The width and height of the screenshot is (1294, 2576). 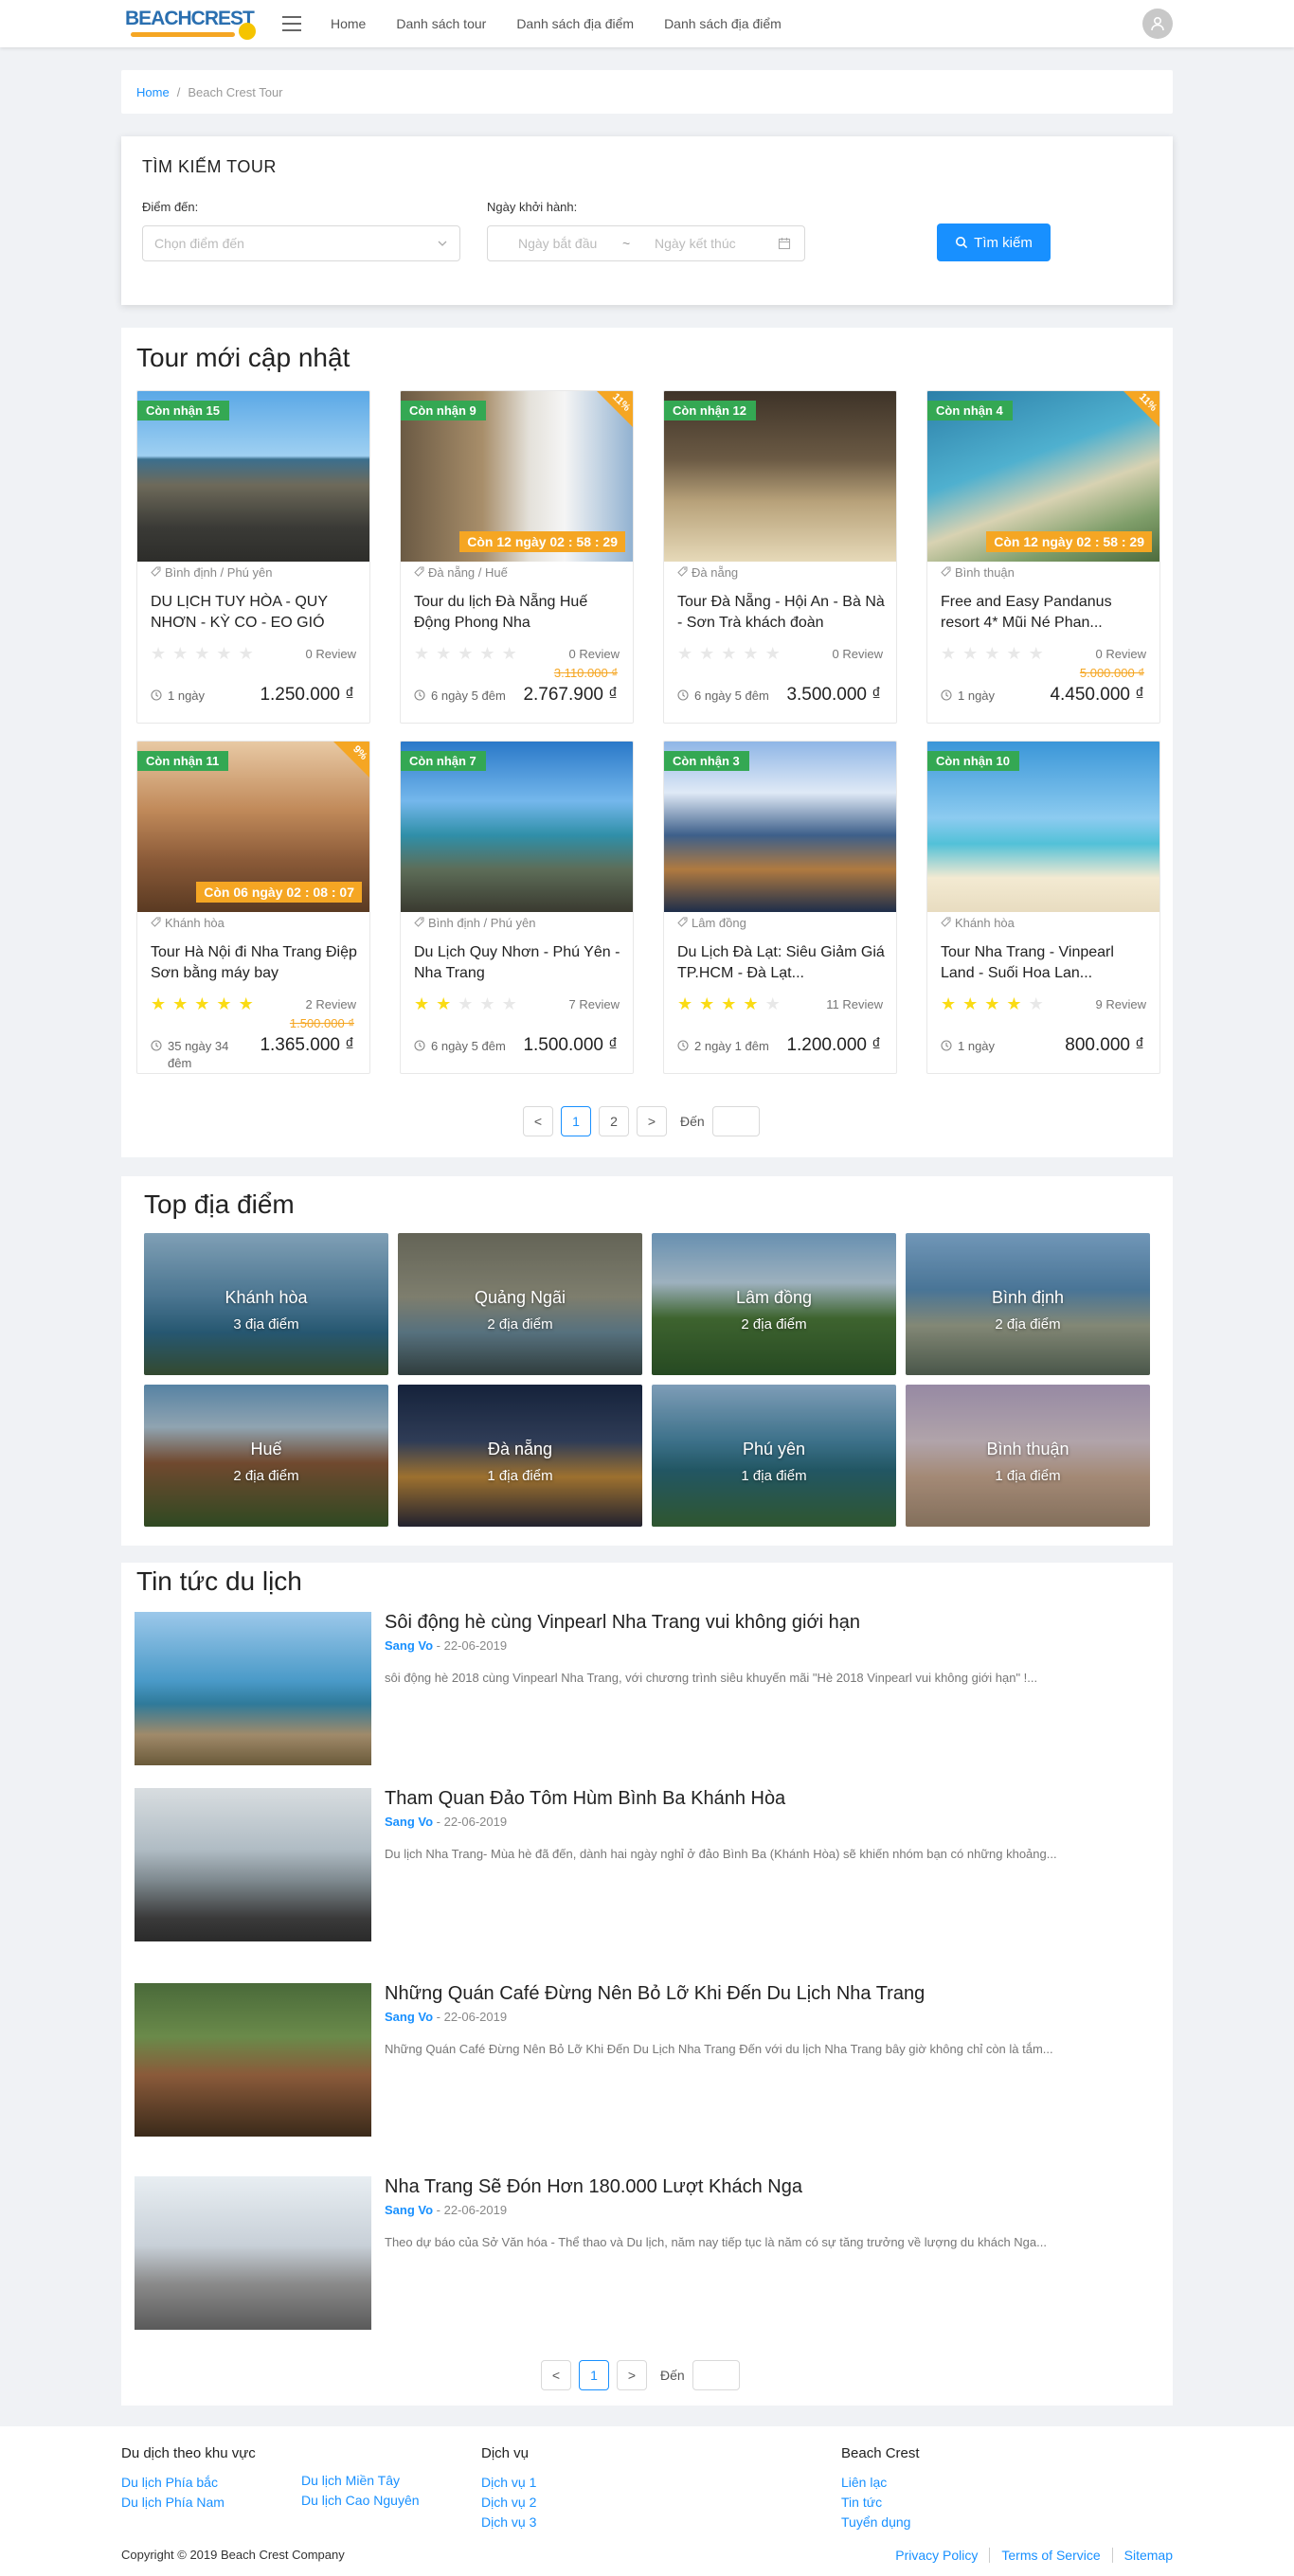 What do you see at coordinates (422, 1047) in the screenshot?
I see `clock-icon` at bounding box center [422, 1047].